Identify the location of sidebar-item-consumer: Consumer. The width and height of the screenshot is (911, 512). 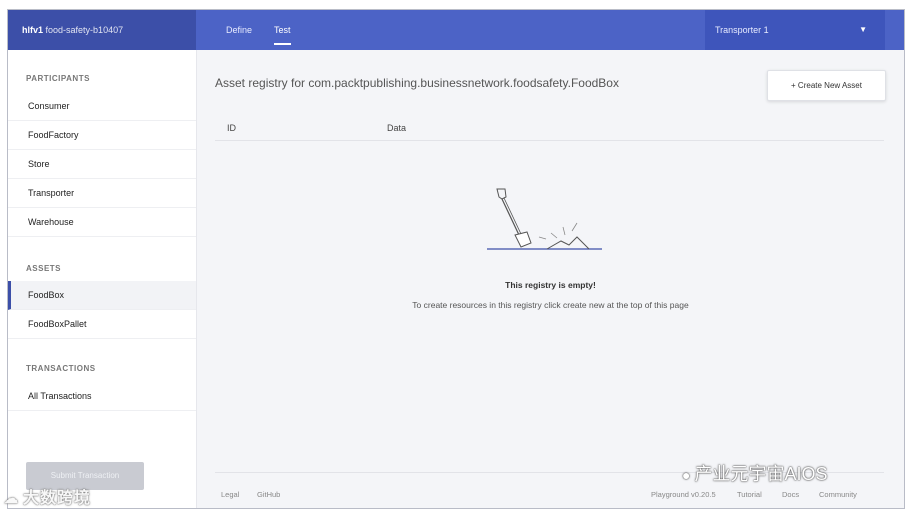
(102, 106).